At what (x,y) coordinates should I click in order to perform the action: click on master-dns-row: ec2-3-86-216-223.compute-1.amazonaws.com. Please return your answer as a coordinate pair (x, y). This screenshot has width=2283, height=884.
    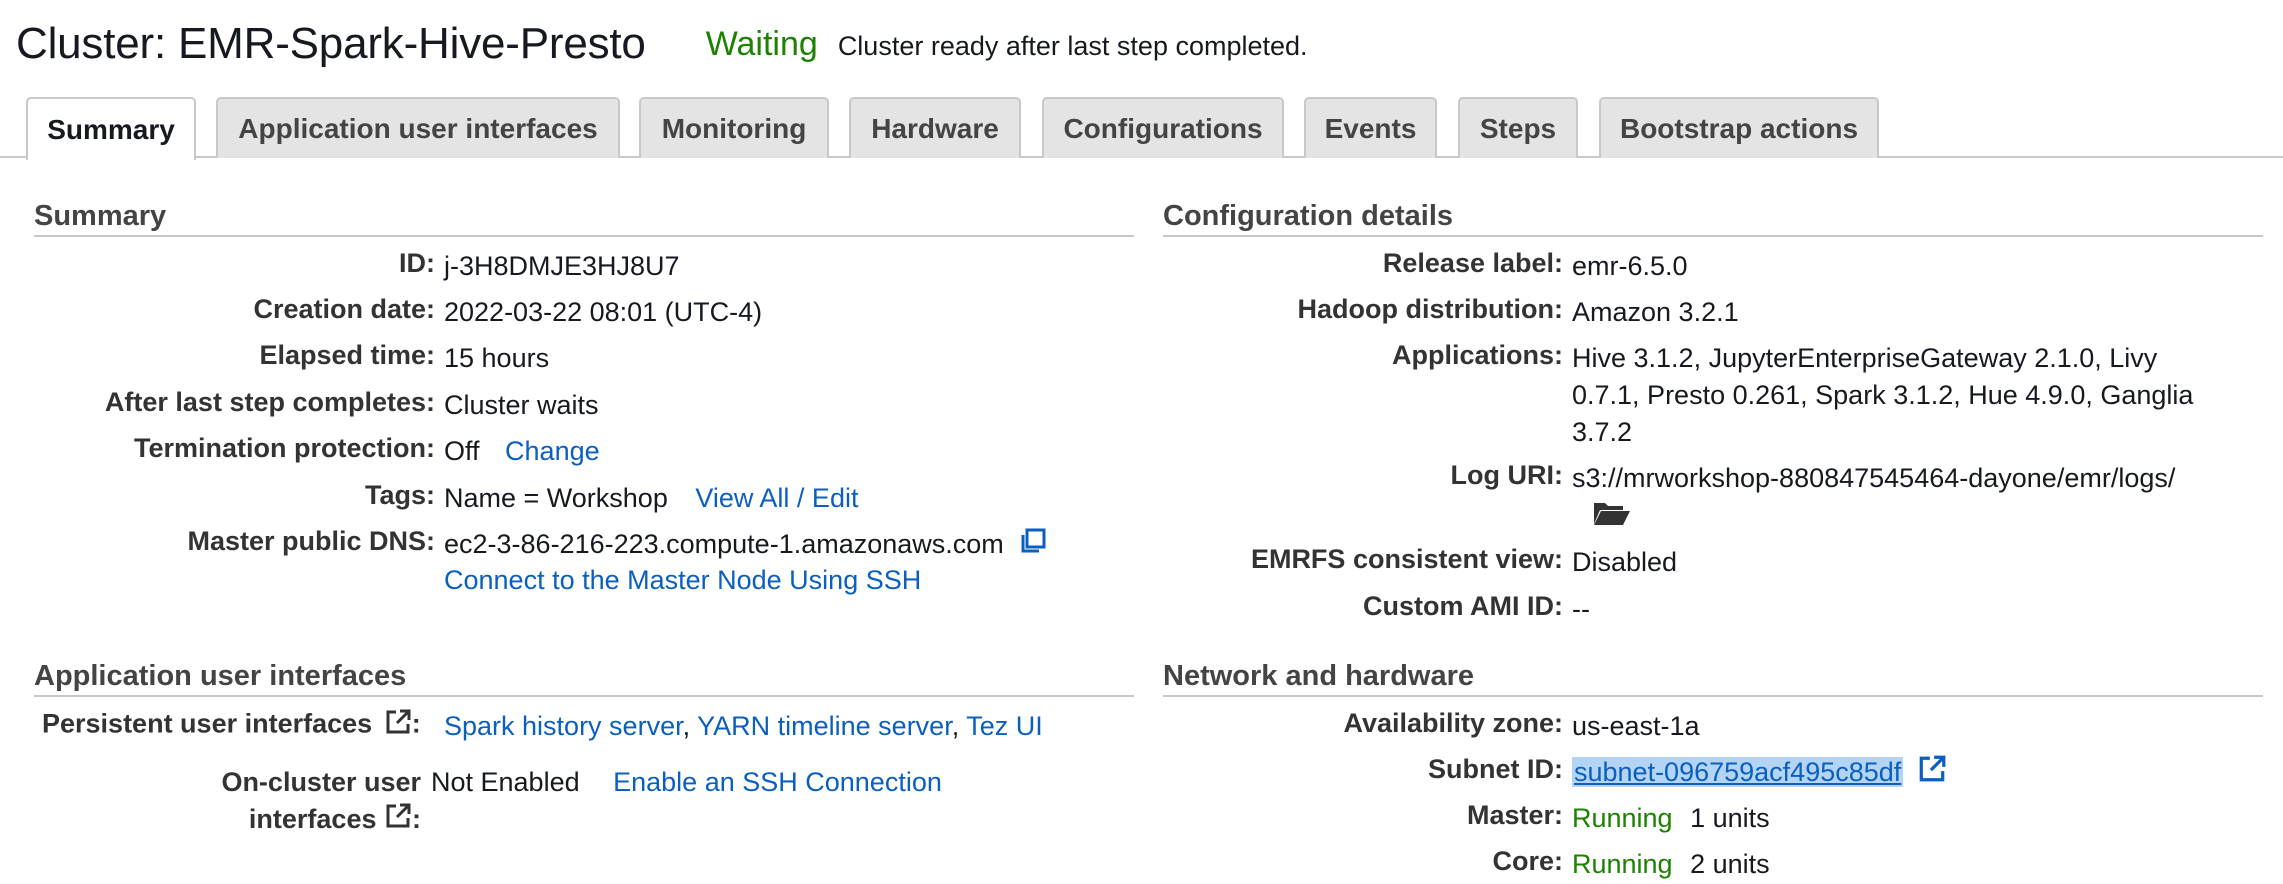
    Looking at the image, I should click on (745, 545).